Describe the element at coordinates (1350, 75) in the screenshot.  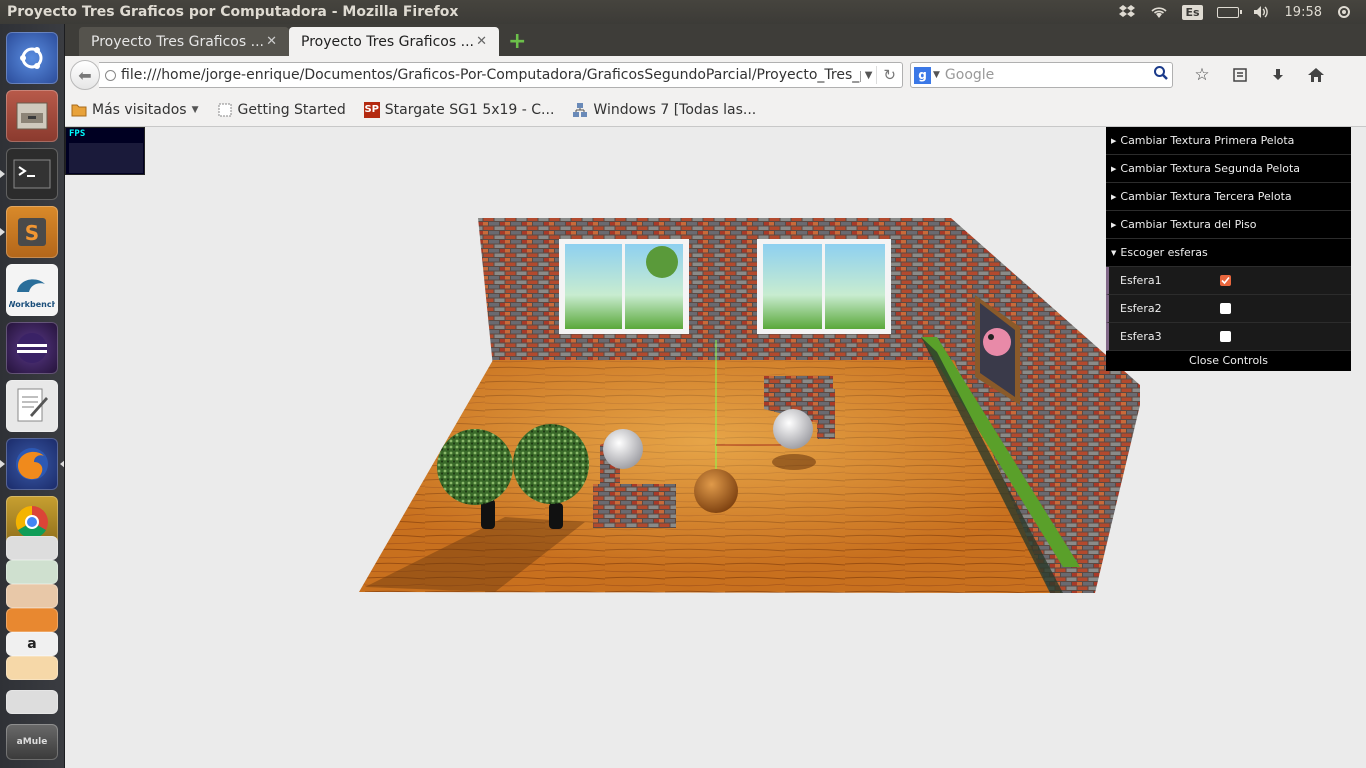
I see `separator` at that location.